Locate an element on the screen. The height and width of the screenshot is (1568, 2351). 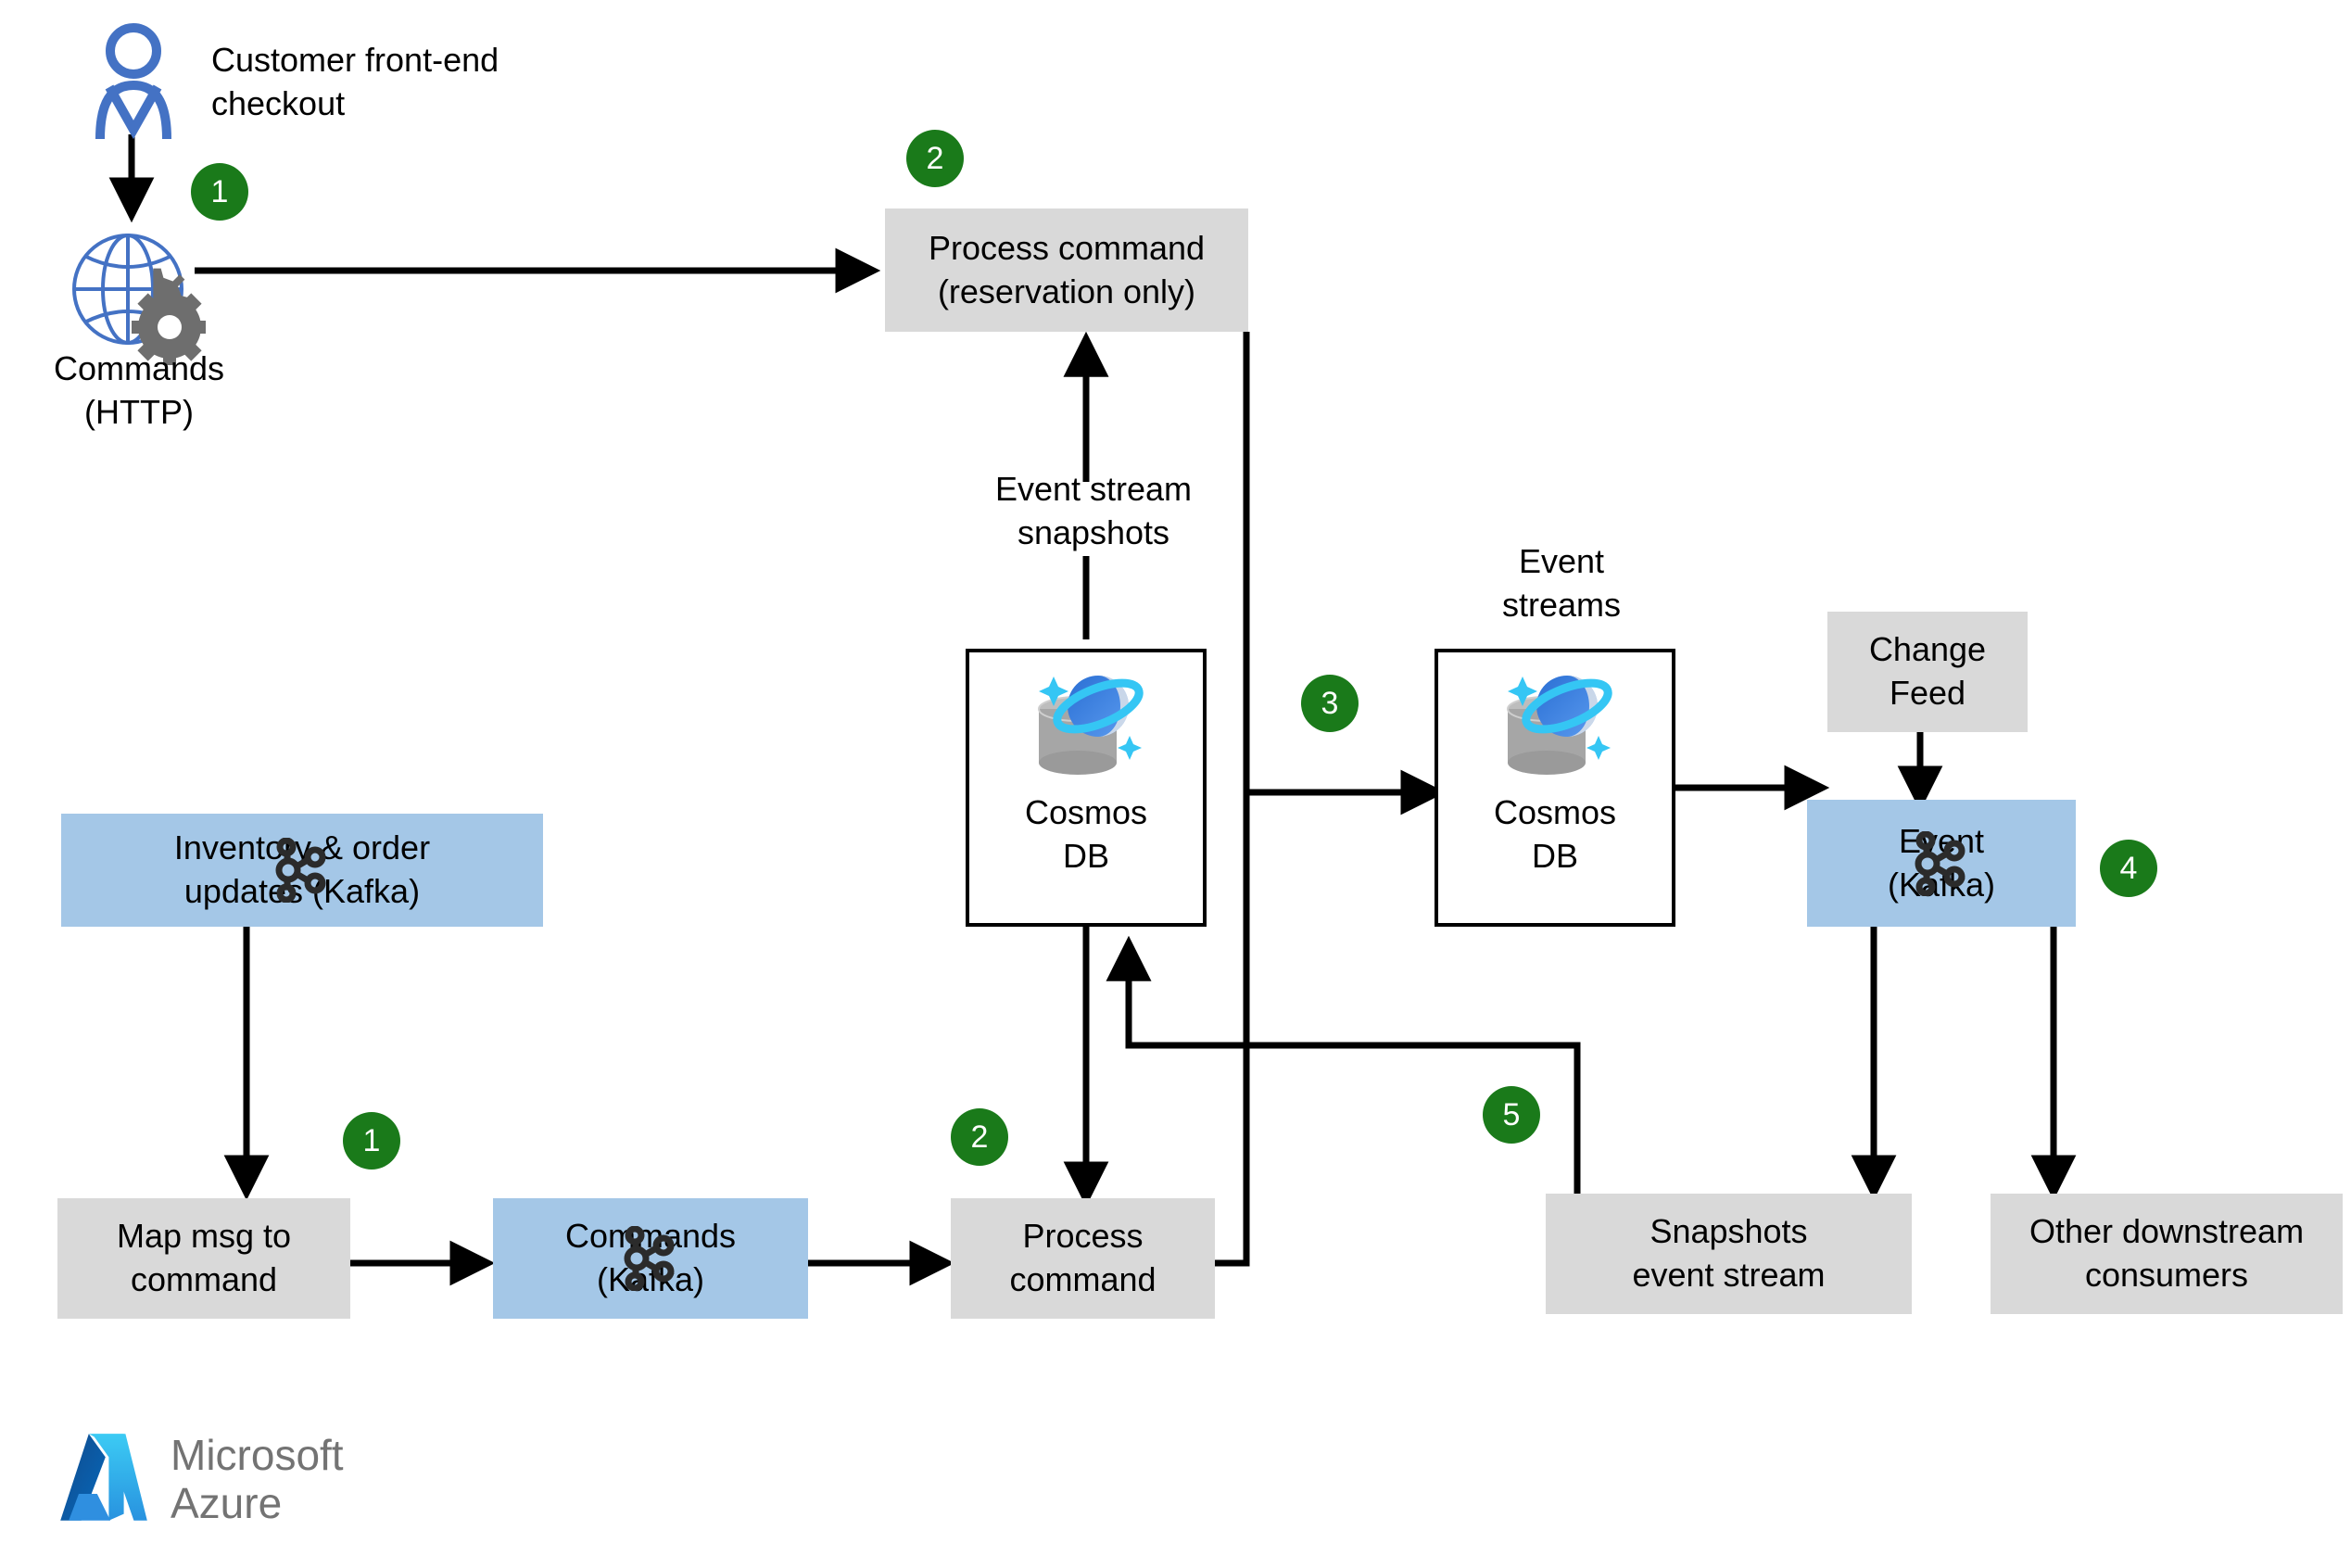
node-process-command-label: Process command is located at coordinates (1083, 1257).